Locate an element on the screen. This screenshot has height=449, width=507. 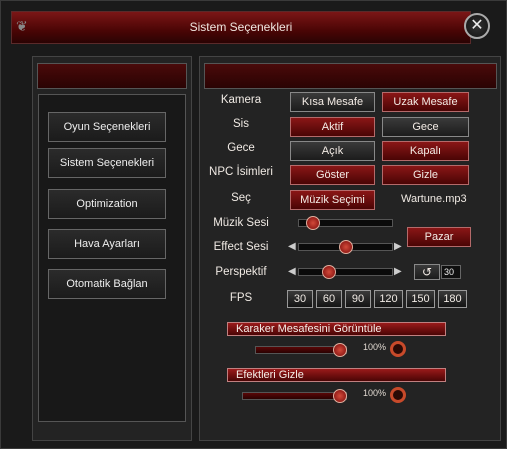
effects-thumb is located at coordinates (340, 396).